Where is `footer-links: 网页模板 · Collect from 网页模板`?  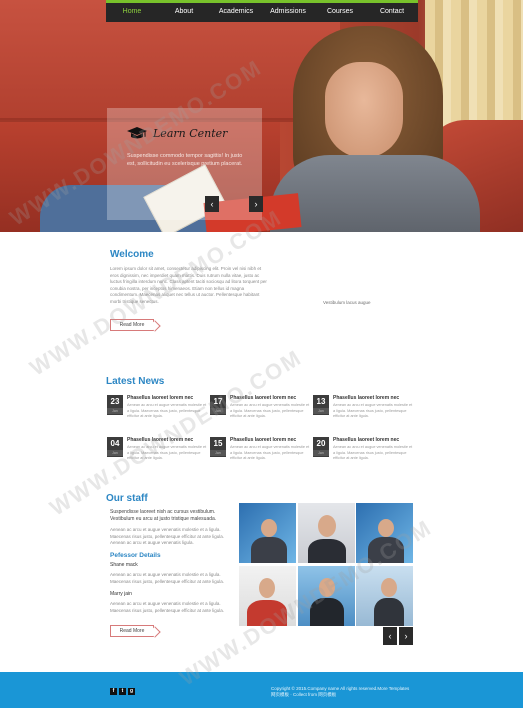 footer-links: 网页模板 · Collect from 网页模板 is located at coordinates (303, 694).